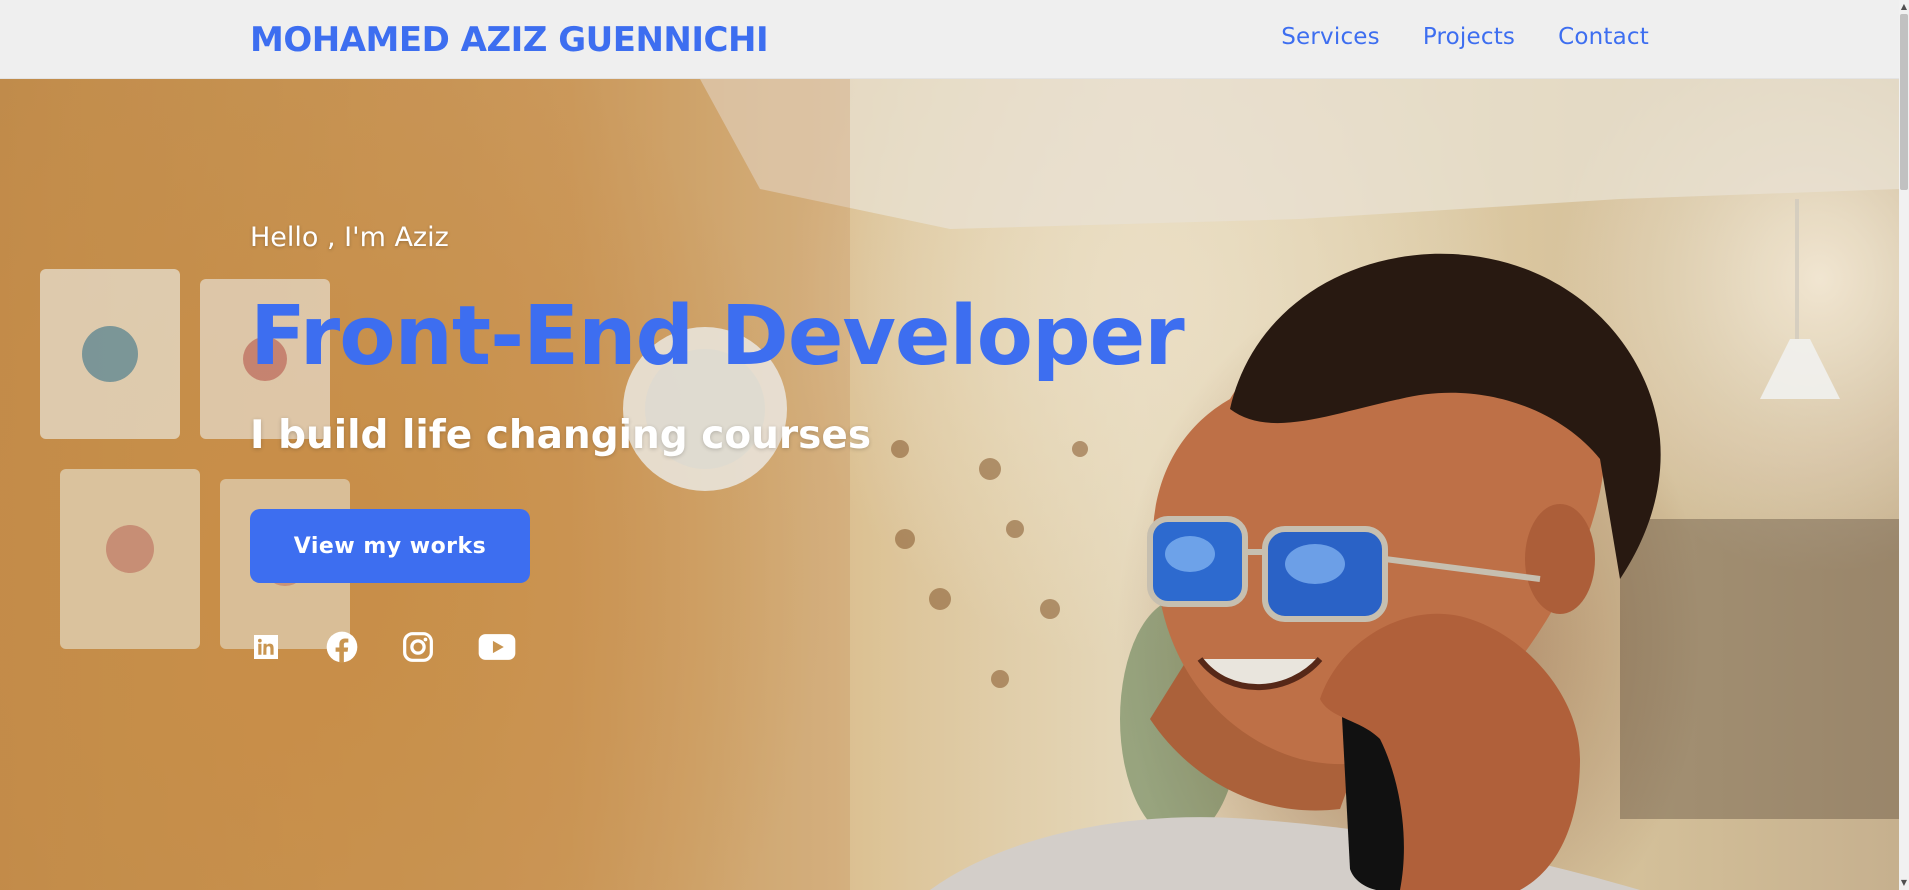 Image resolution: width=1909 pixels, height=890 pixels. What do you see at coordinates (349, 237) in the screenshot?
I see `hero-greeting: Hello , I'm Aziz` at bounding box center [349, 237].